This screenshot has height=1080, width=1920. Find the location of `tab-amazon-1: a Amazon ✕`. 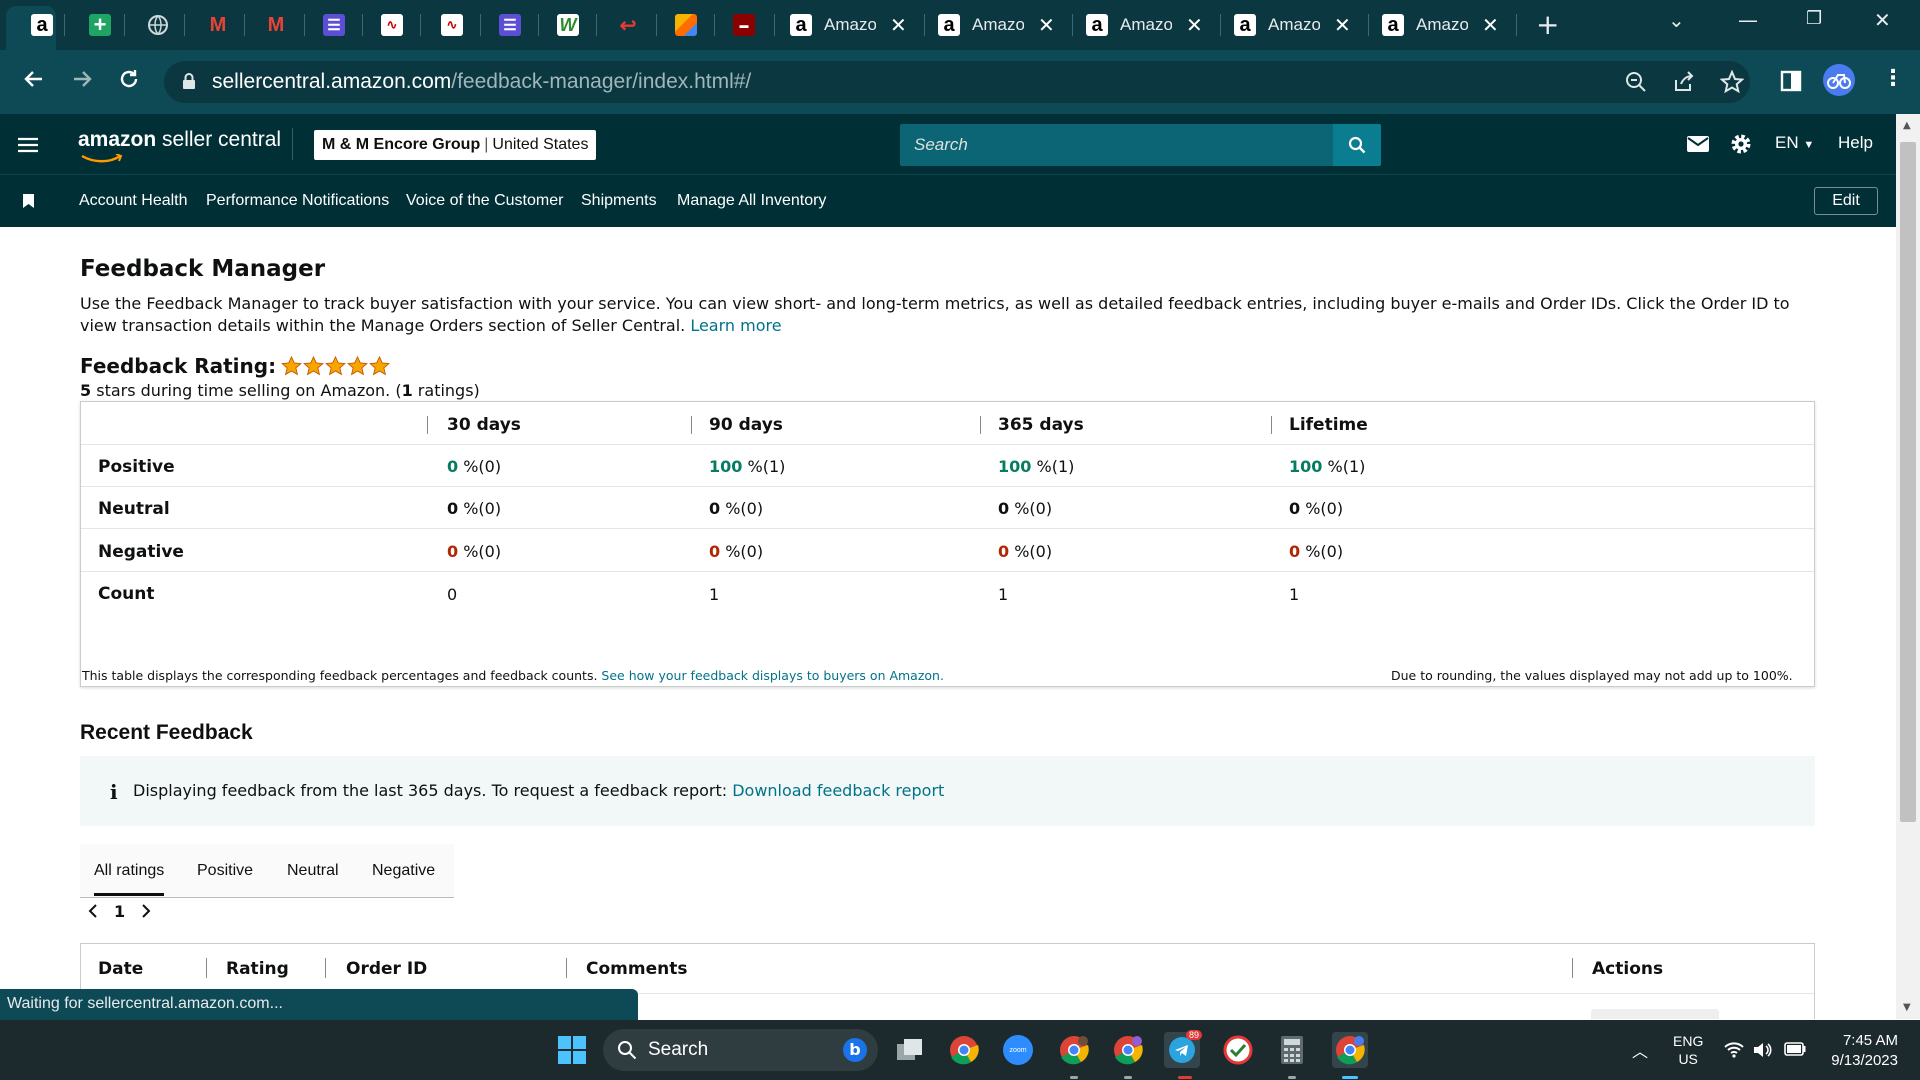

tab-amazon-1: a Amazon ✕ is located at coordinates (851, 25).